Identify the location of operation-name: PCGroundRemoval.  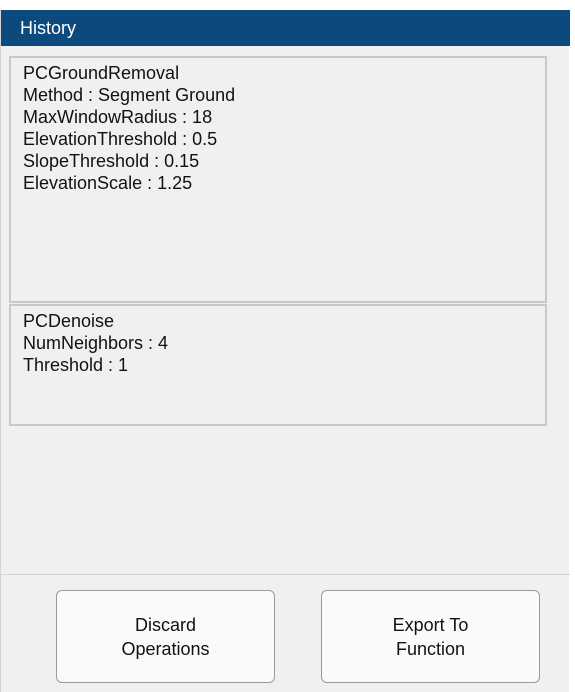
(101, 73).